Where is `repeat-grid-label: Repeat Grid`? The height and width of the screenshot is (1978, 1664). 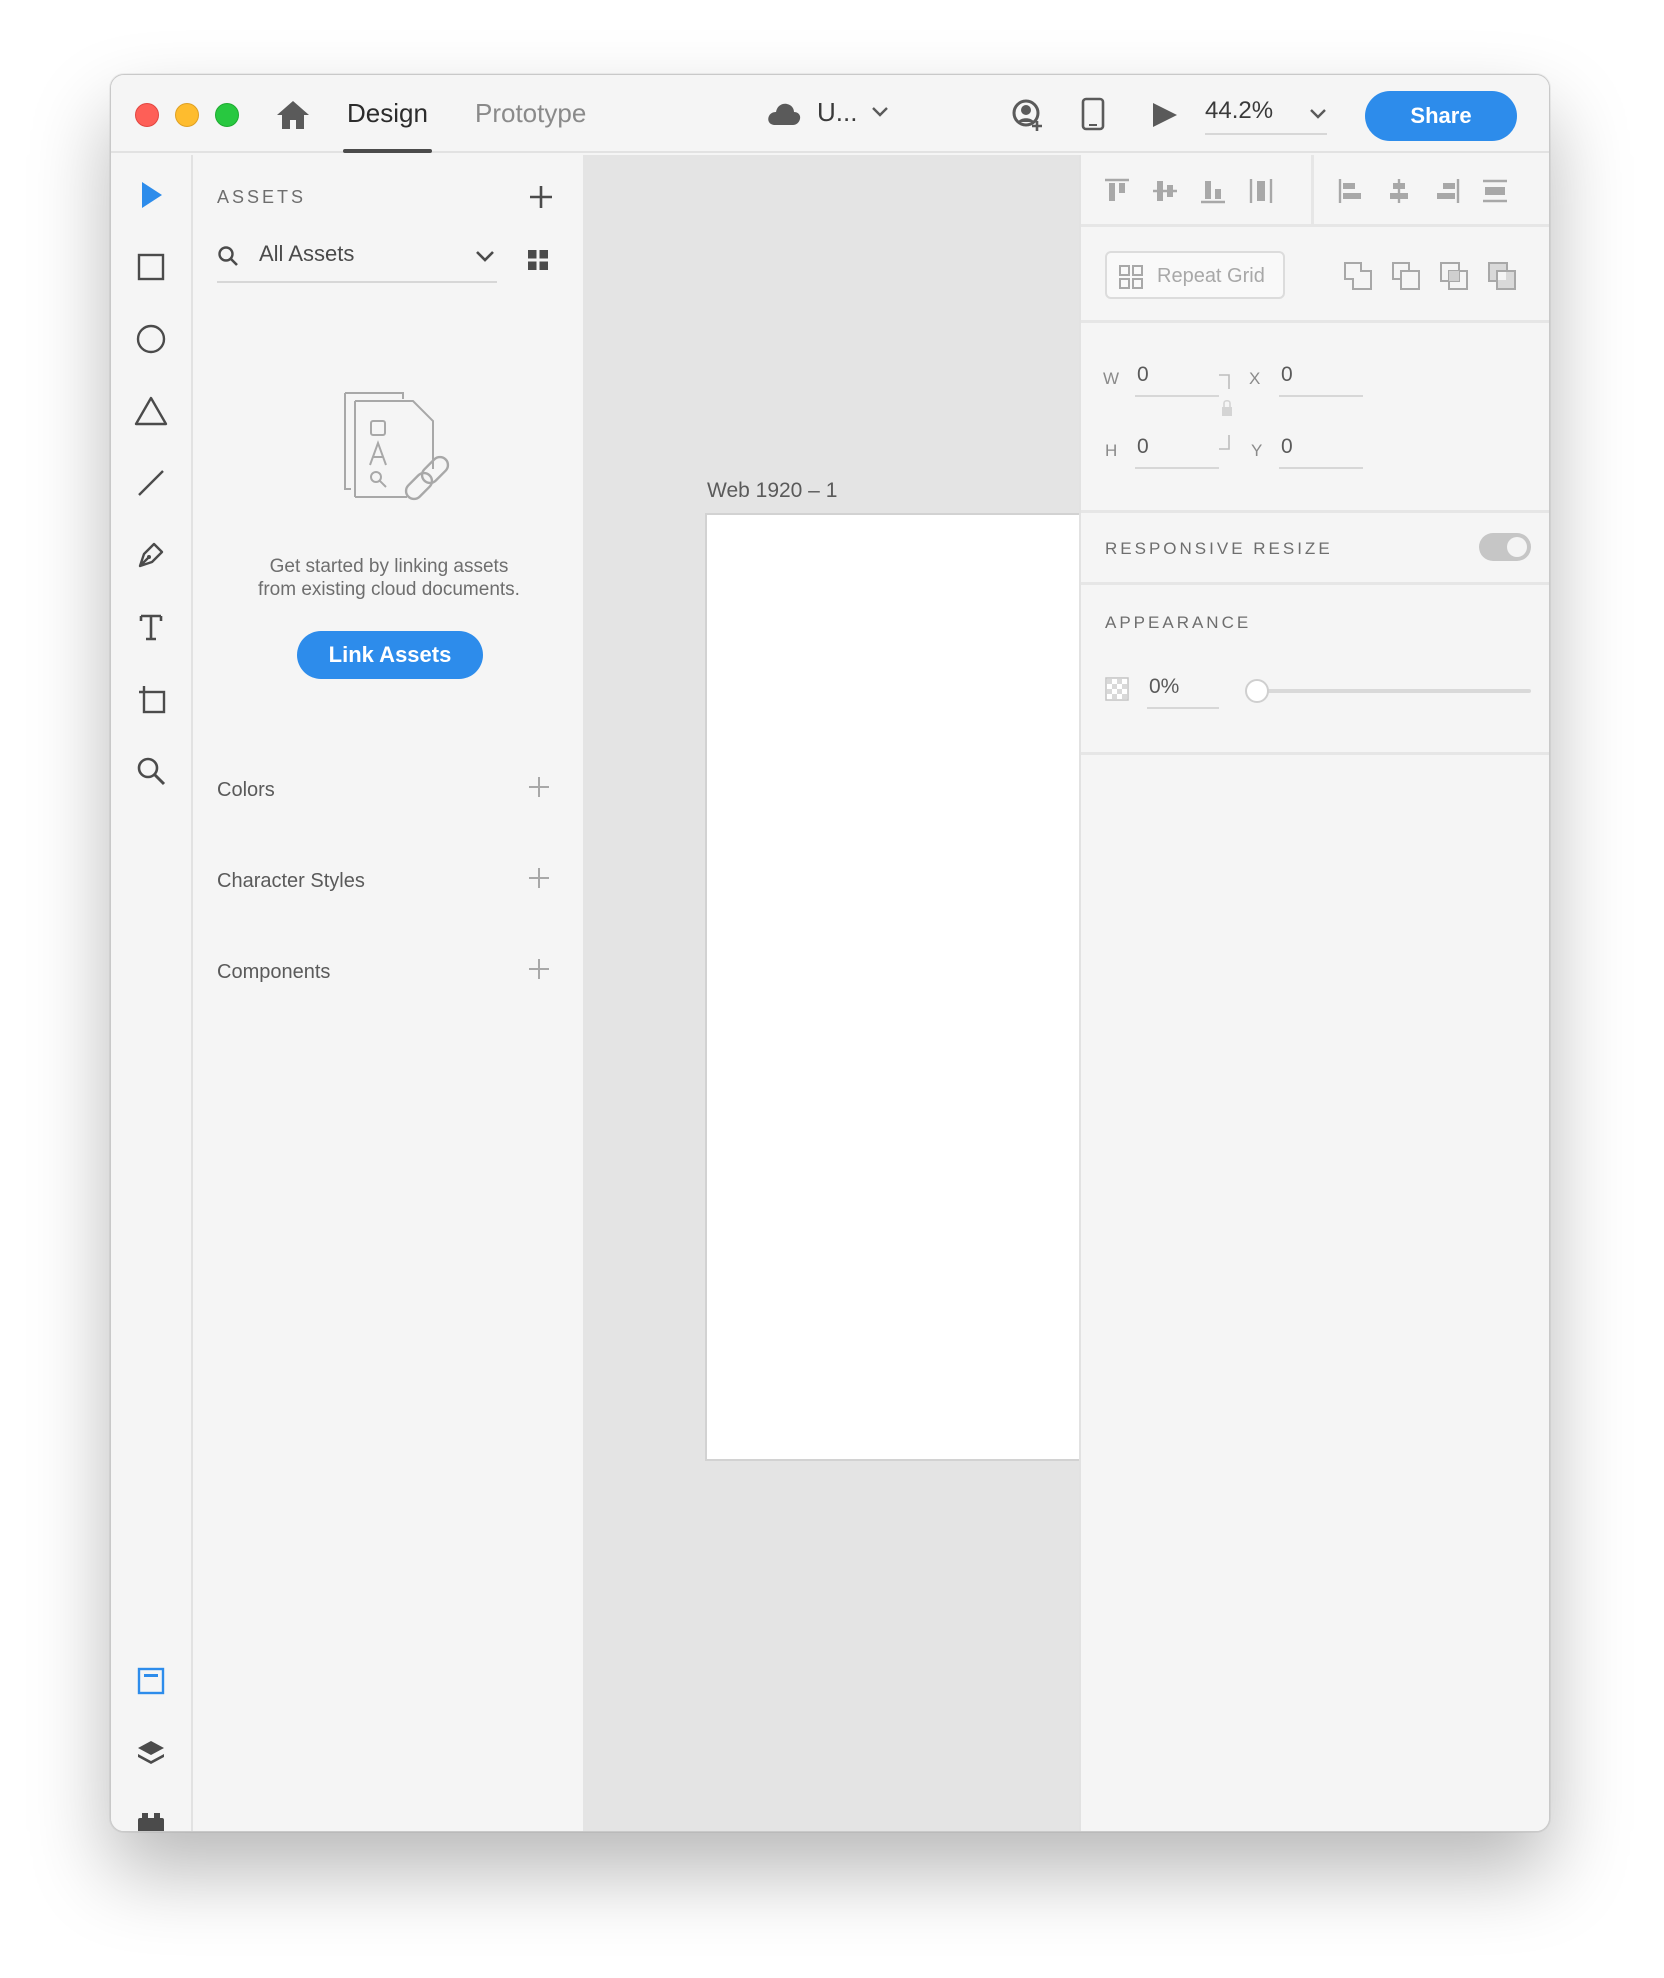
repeat-grid-label: Repeat Grid is located at coordinates (1211, 276).